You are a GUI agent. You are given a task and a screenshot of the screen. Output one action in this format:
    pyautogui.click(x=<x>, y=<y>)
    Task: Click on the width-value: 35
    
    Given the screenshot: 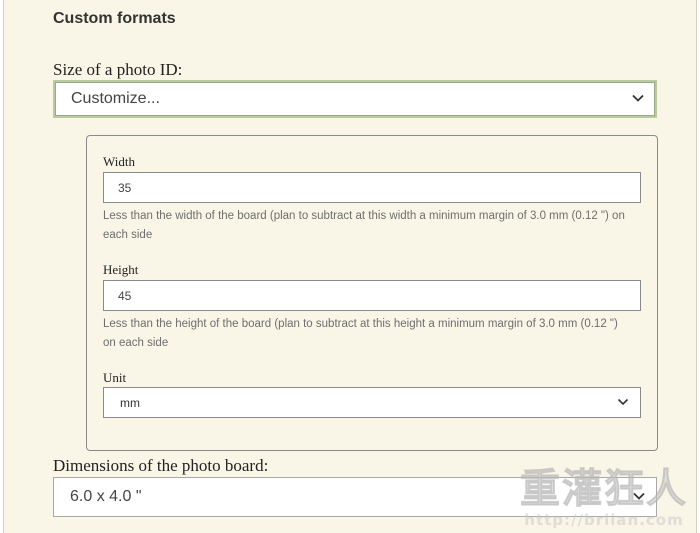 What is the action you would take?
    pyautogui.click(x=125, y=187)
    